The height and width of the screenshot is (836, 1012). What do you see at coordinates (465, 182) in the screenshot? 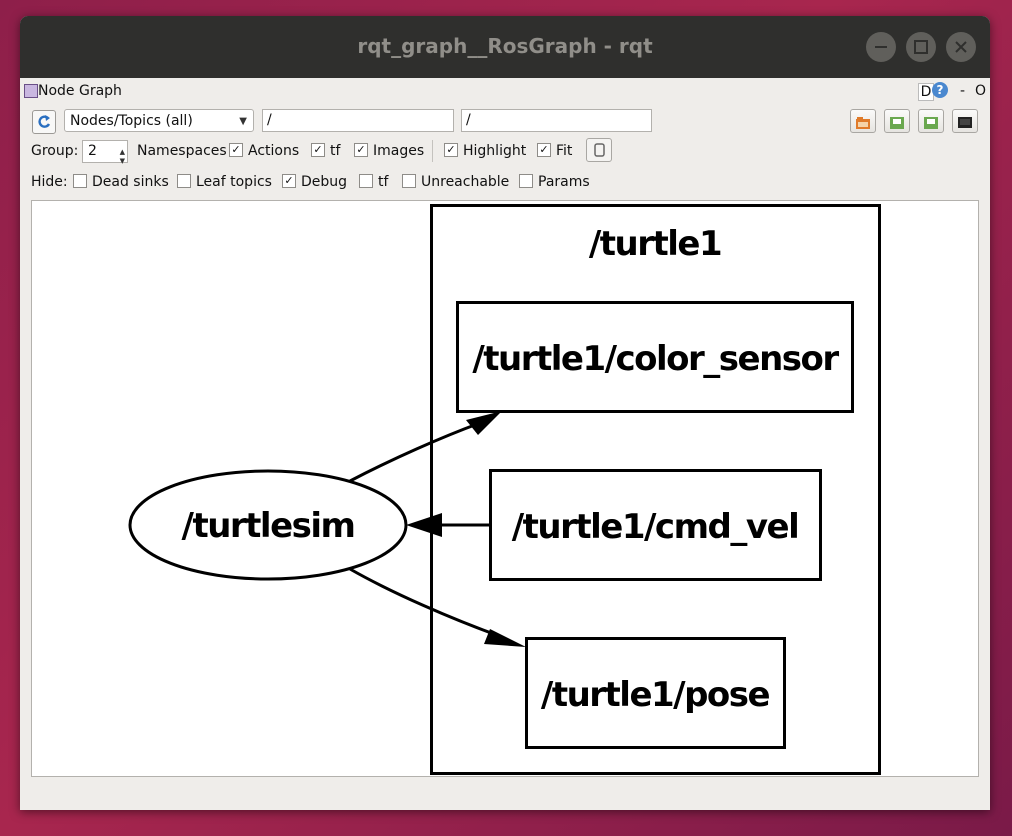
I see `unreachable-label: Unreachable` at bounding box center [465, 182].